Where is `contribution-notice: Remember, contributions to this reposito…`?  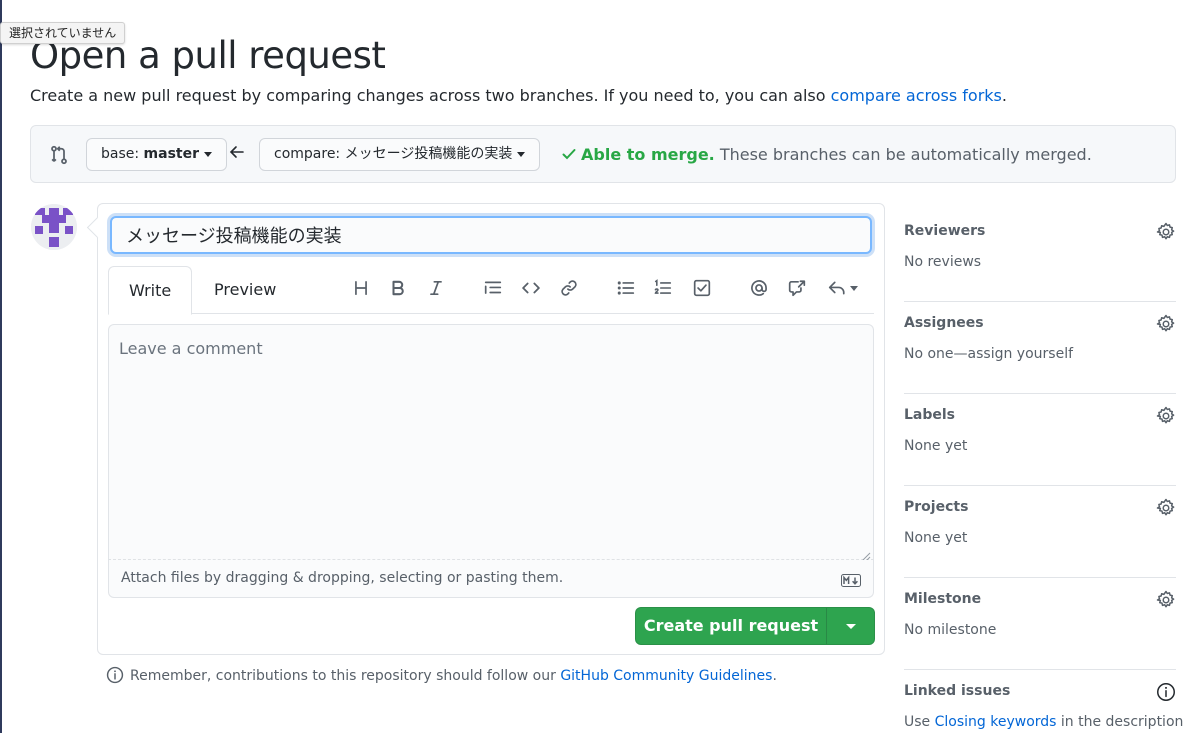
contribution-notice: Remember, contributions to this reposito… is located at coordinates (441, 675).